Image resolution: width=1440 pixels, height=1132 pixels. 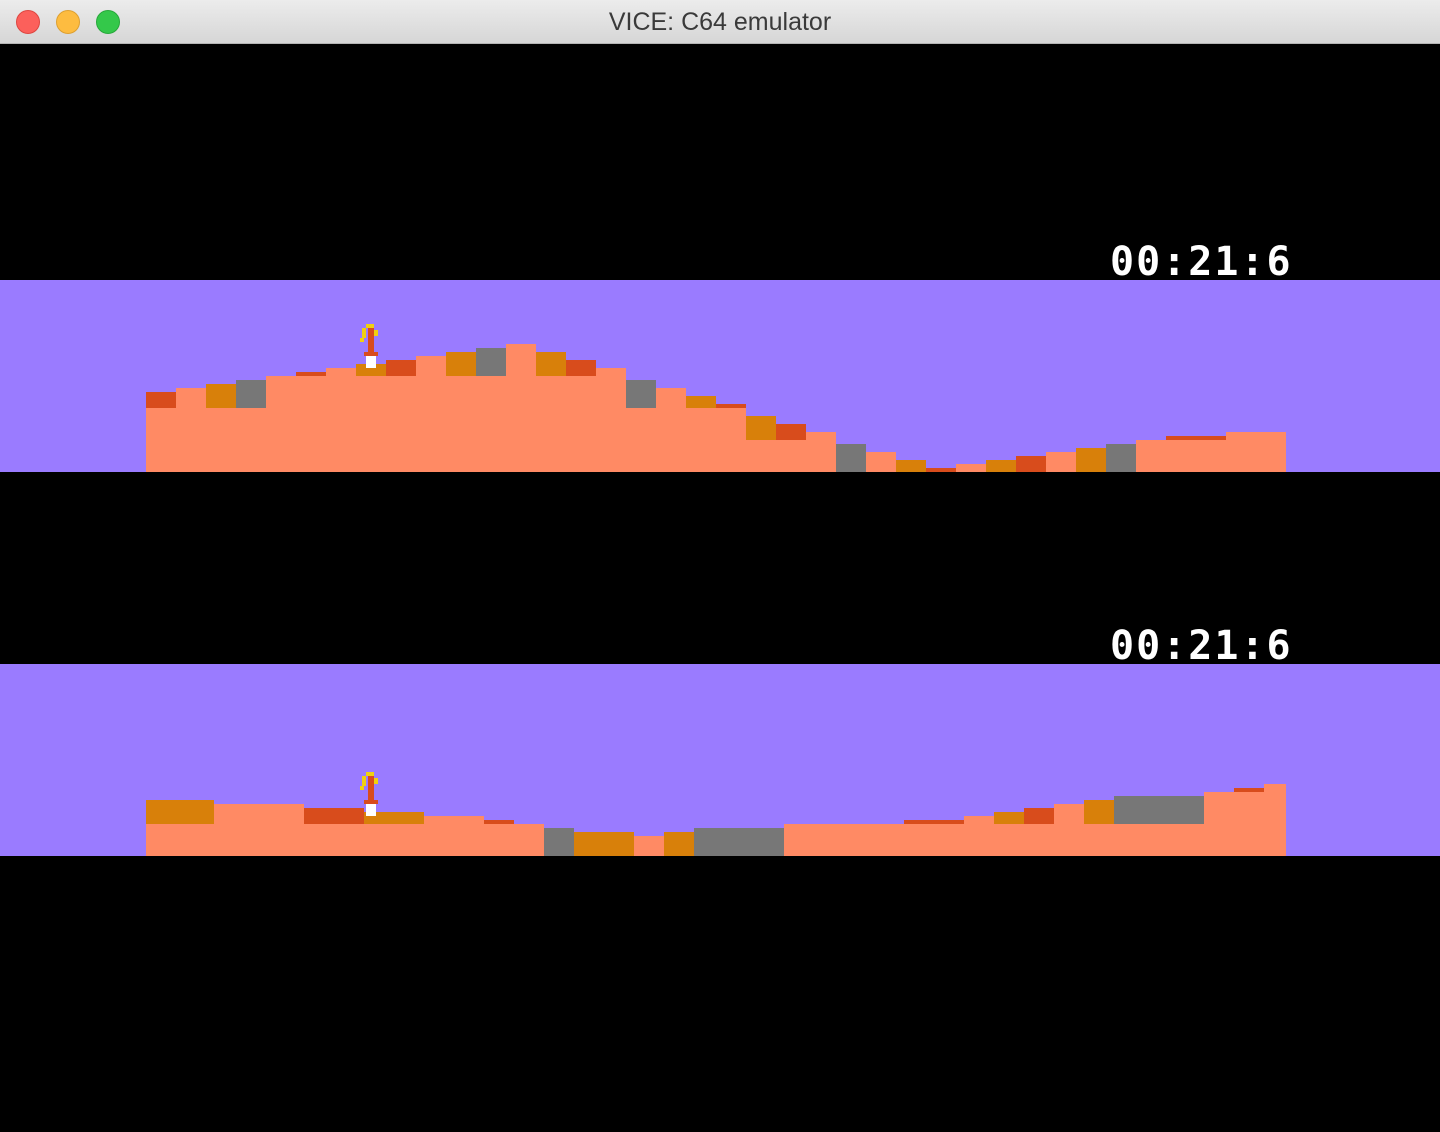 I want to click on title-bar: VICE: C64 emulator, so click(x=720, y=22).